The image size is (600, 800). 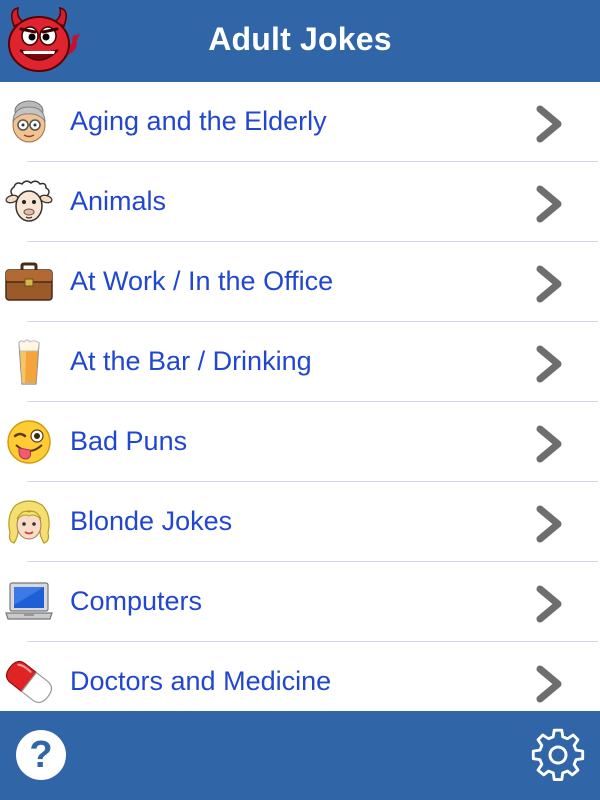 I want to click on blonde-woman-icon, so click(x=29, y=522).